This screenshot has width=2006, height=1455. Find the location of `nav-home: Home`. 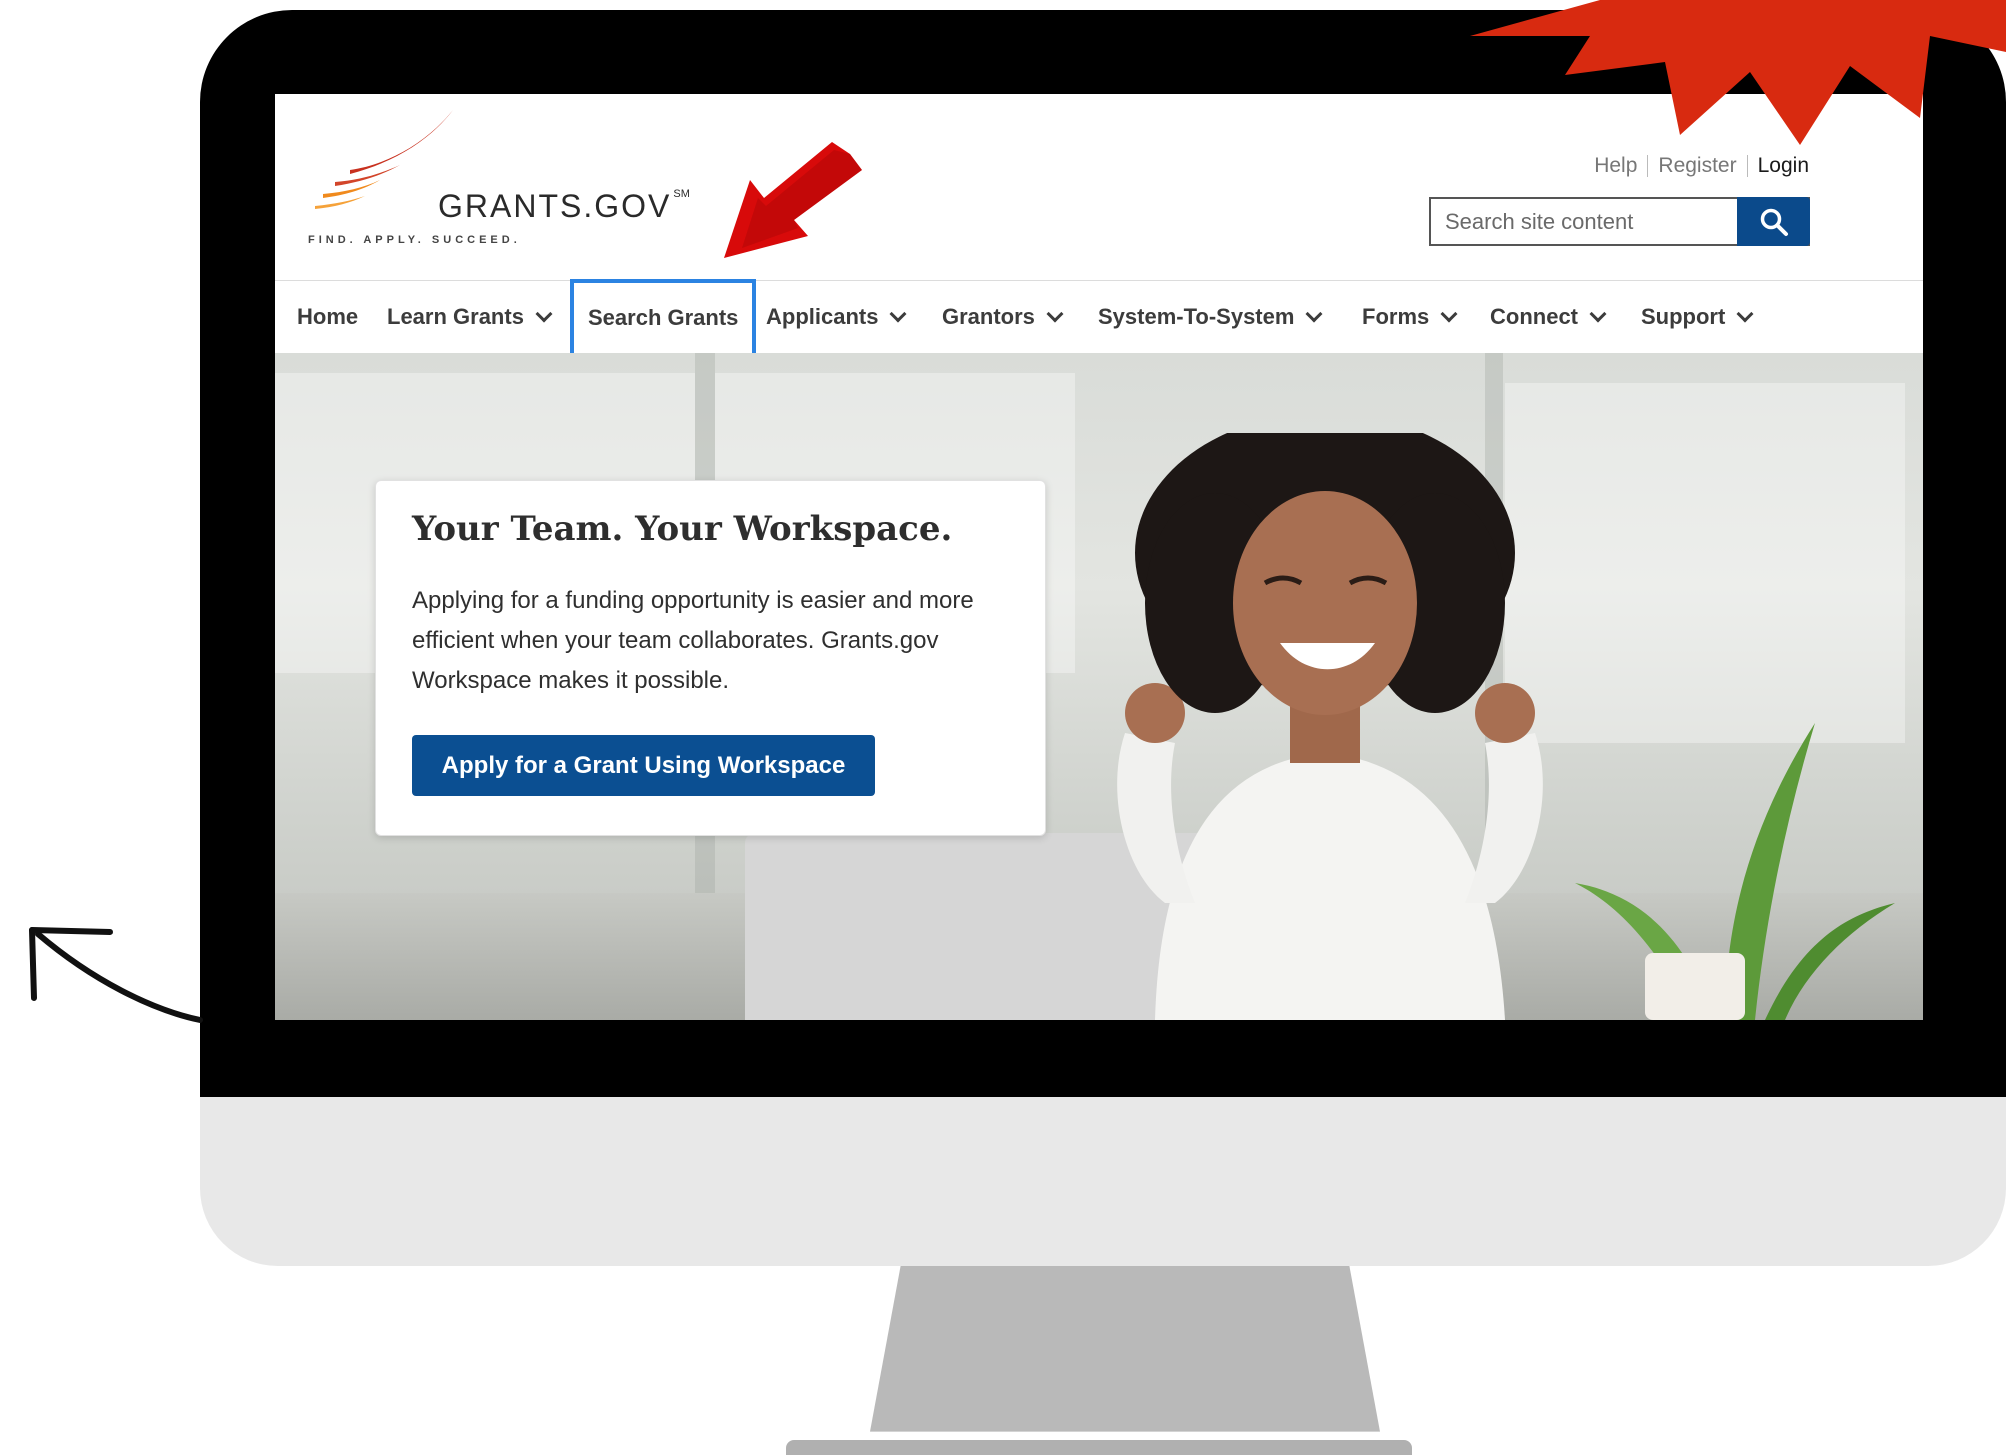

nav-home: Home is located at coordinates (327, 317).